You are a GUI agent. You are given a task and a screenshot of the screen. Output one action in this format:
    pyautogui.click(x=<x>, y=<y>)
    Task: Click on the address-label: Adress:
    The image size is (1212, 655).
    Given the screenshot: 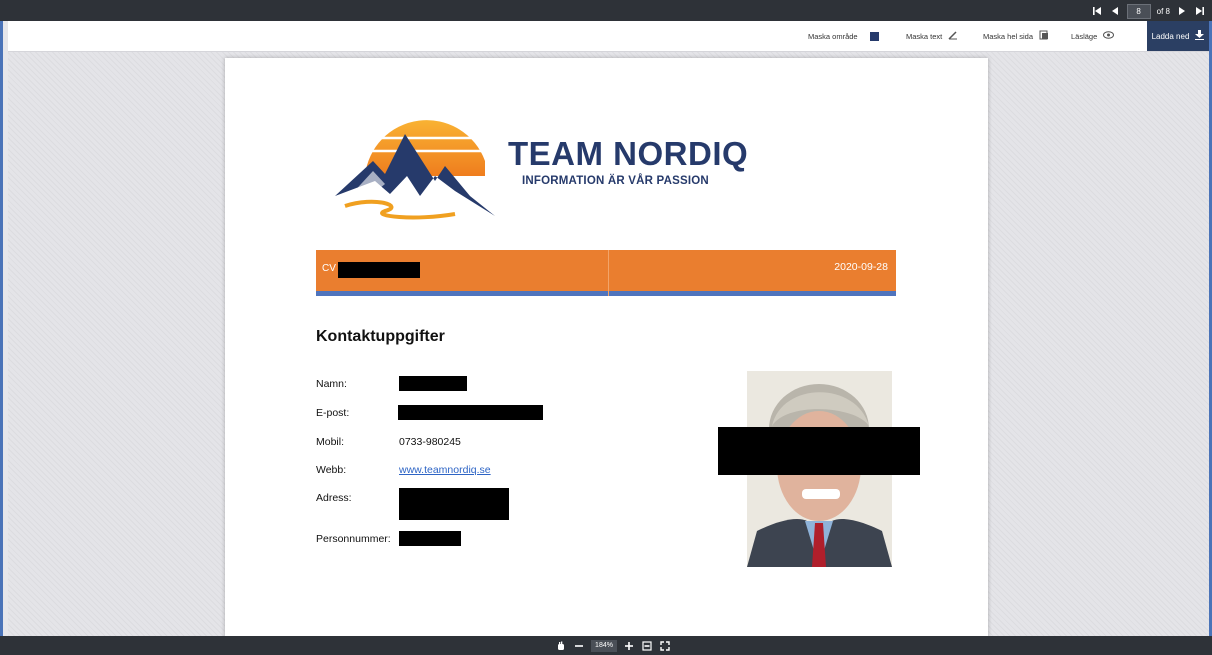 What is the action you would take?
    pyautogui.click(x=334, y=498)
    